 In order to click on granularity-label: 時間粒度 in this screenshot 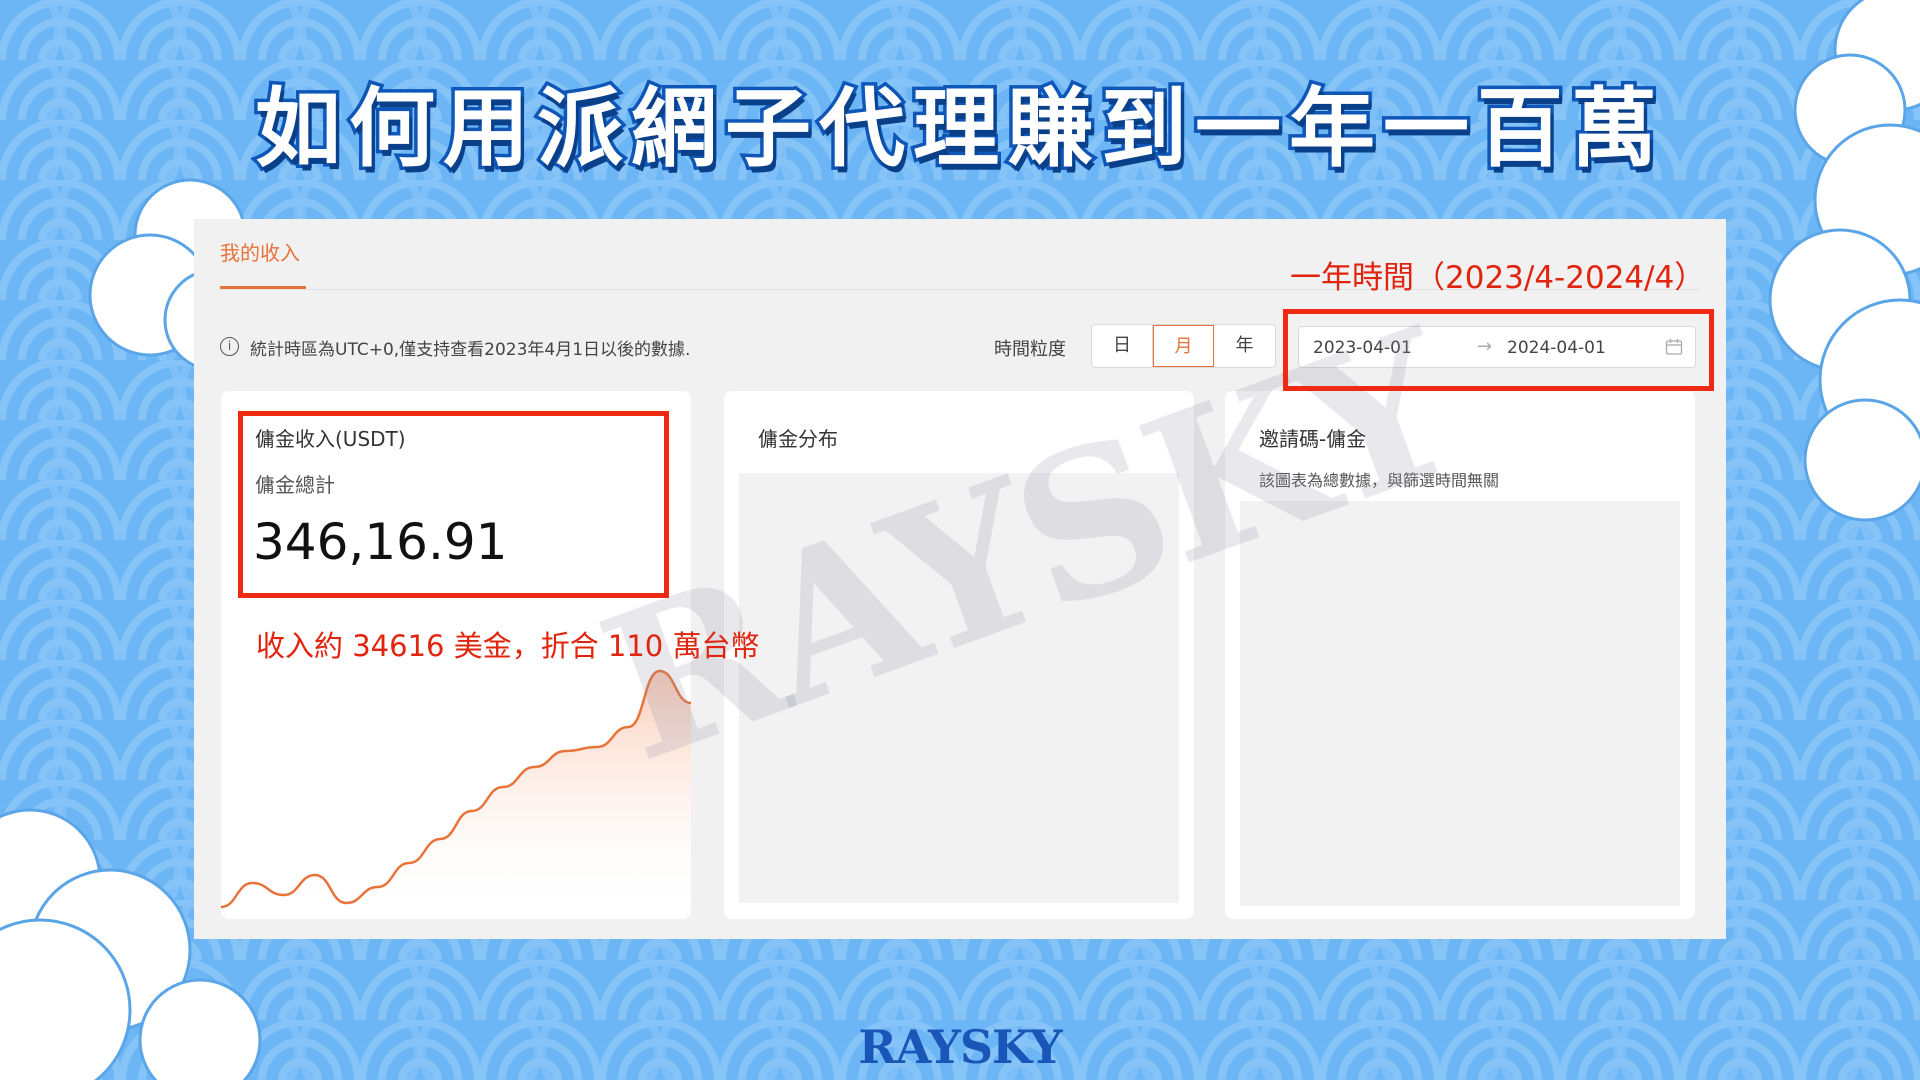, I will do `click(1030, 349)`.